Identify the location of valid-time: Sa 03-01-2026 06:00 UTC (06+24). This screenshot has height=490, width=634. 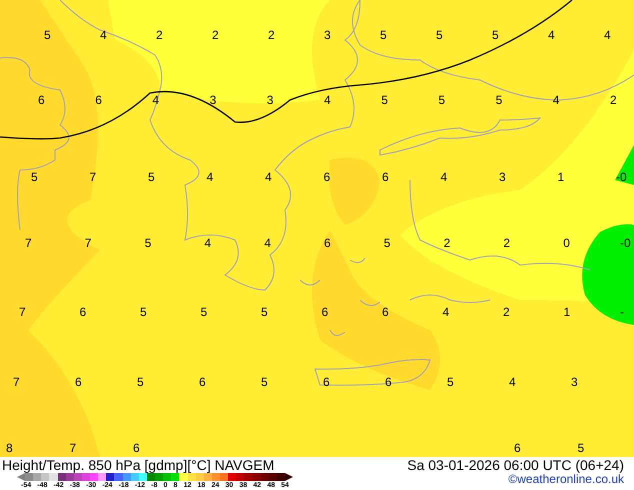
(515, 465).